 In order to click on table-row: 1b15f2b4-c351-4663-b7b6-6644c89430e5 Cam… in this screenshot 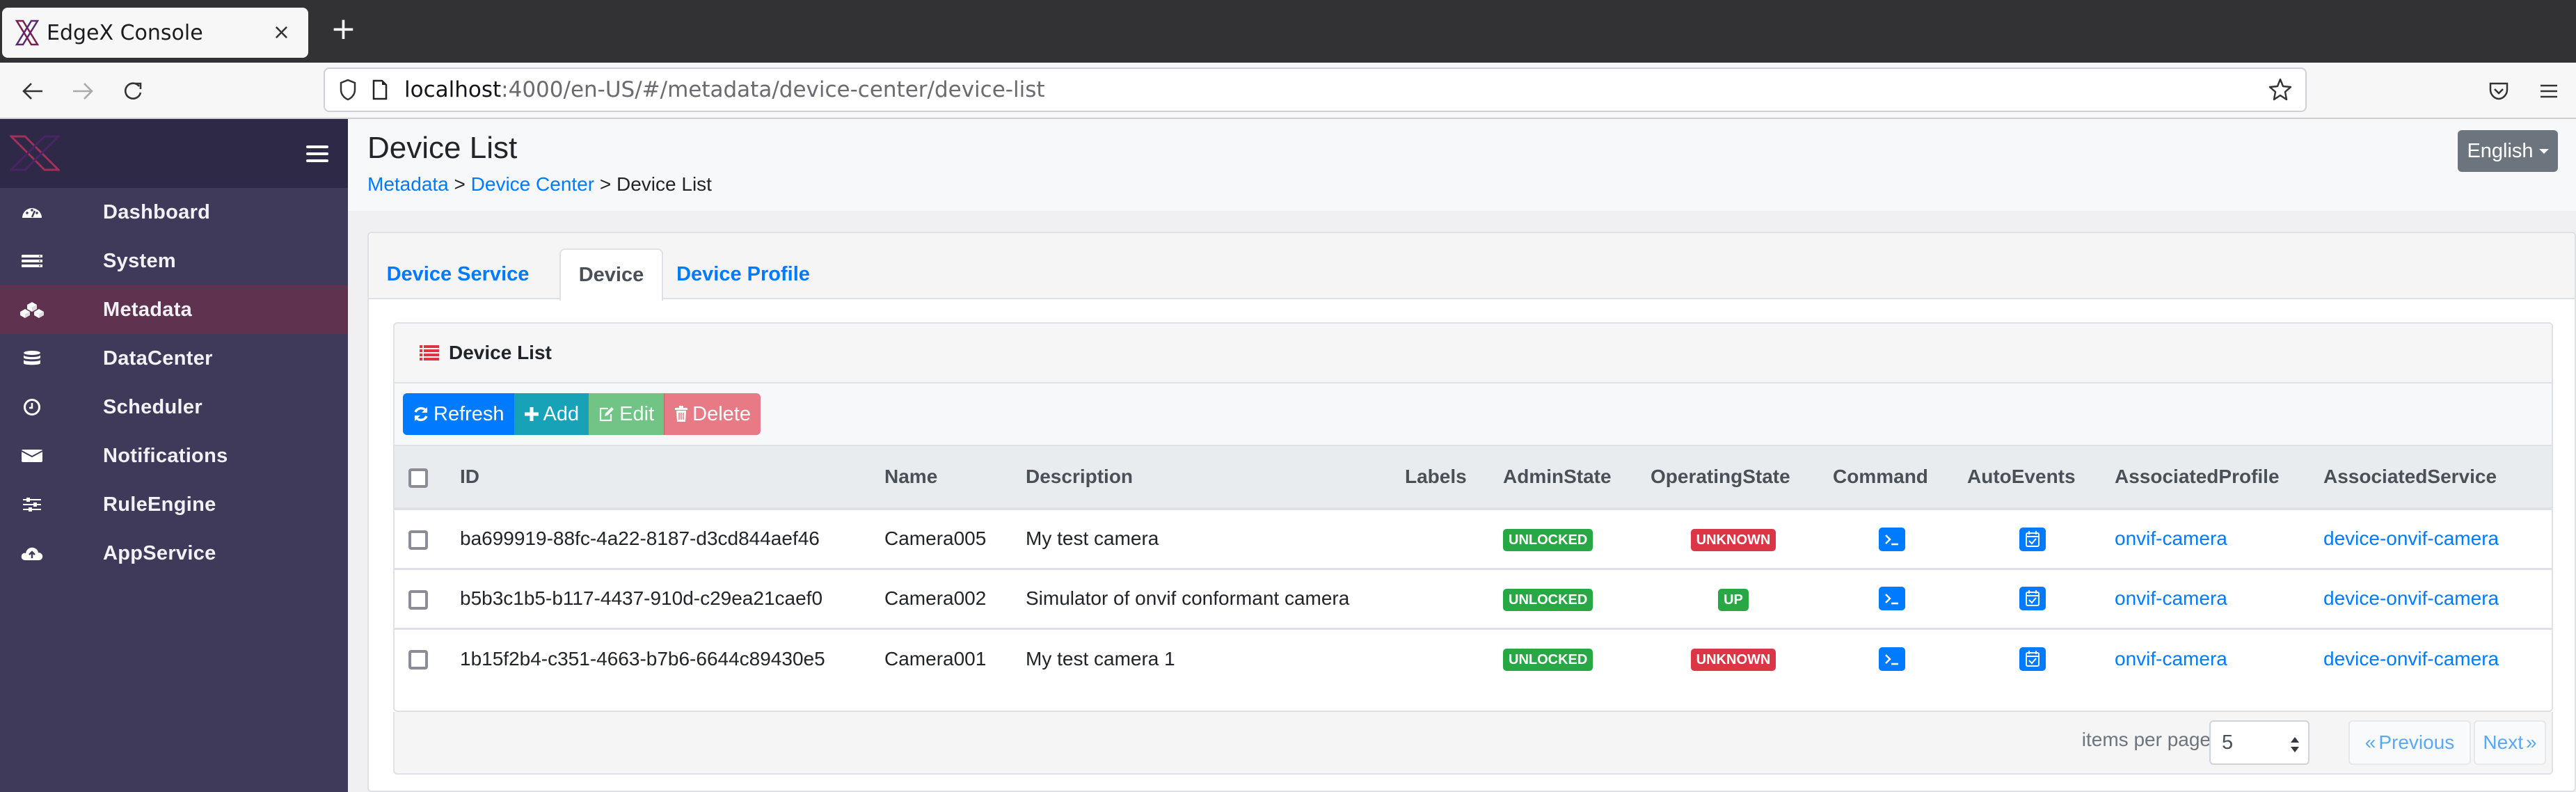, I will do `click(1473, 658)`.